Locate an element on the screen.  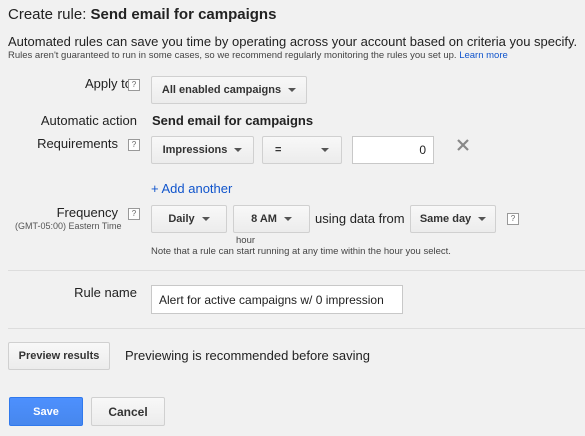
requirements-value-text: 0 is located at coordinates (422, 150).